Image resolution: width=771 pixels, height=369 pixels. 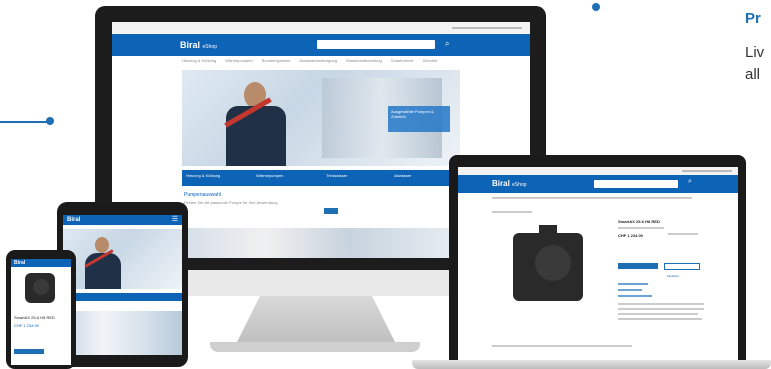 I want to click on pump-connector, so click(x=548, y=230).